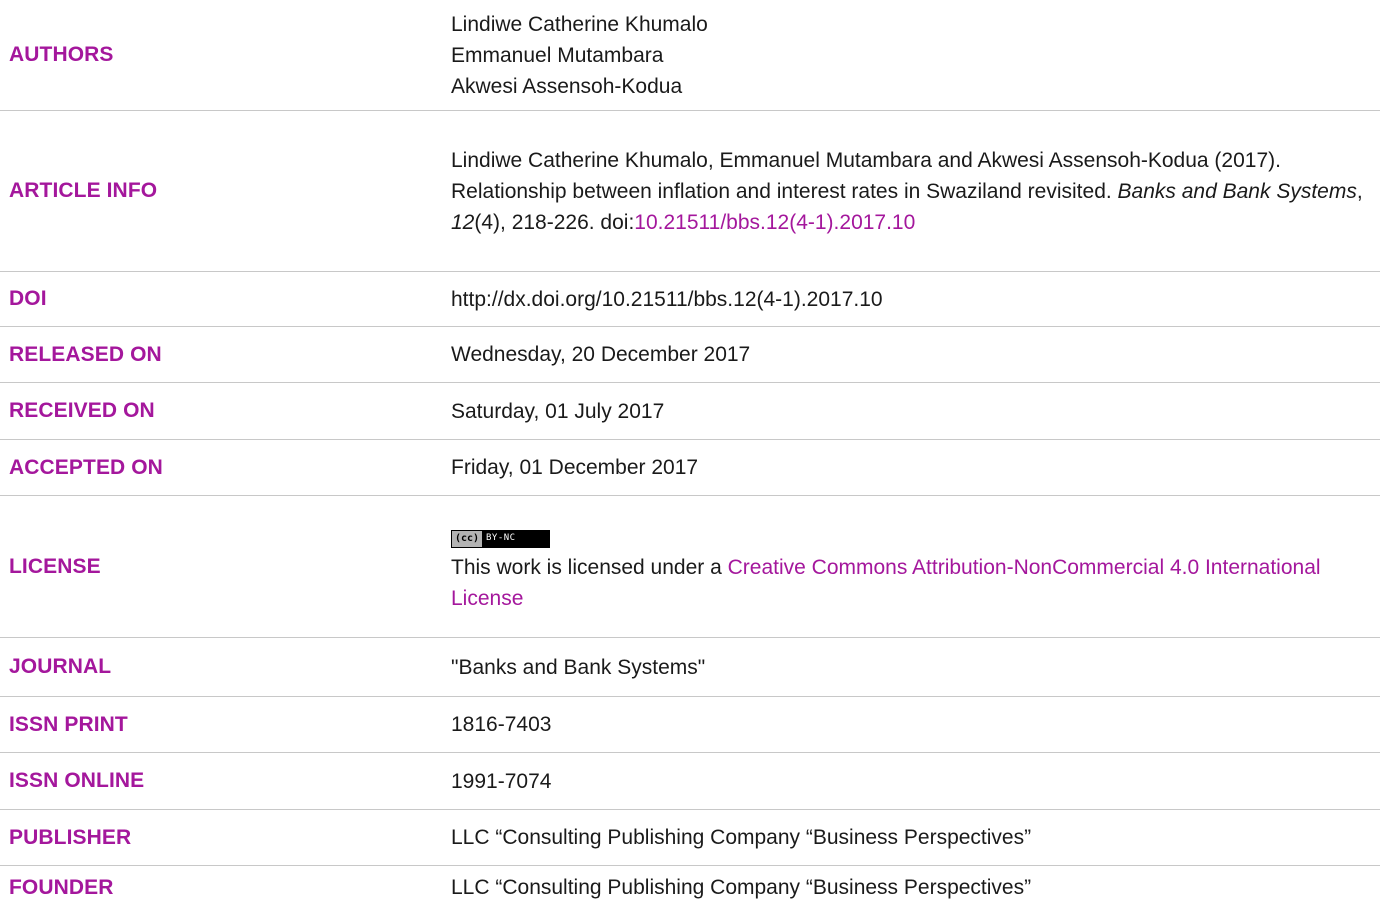 This screenshot has width=1380, height=909. Describe the element at coordinates (83, 190) in the screenshot. I see `article-info-label: ARTICLE INFO` at that location.